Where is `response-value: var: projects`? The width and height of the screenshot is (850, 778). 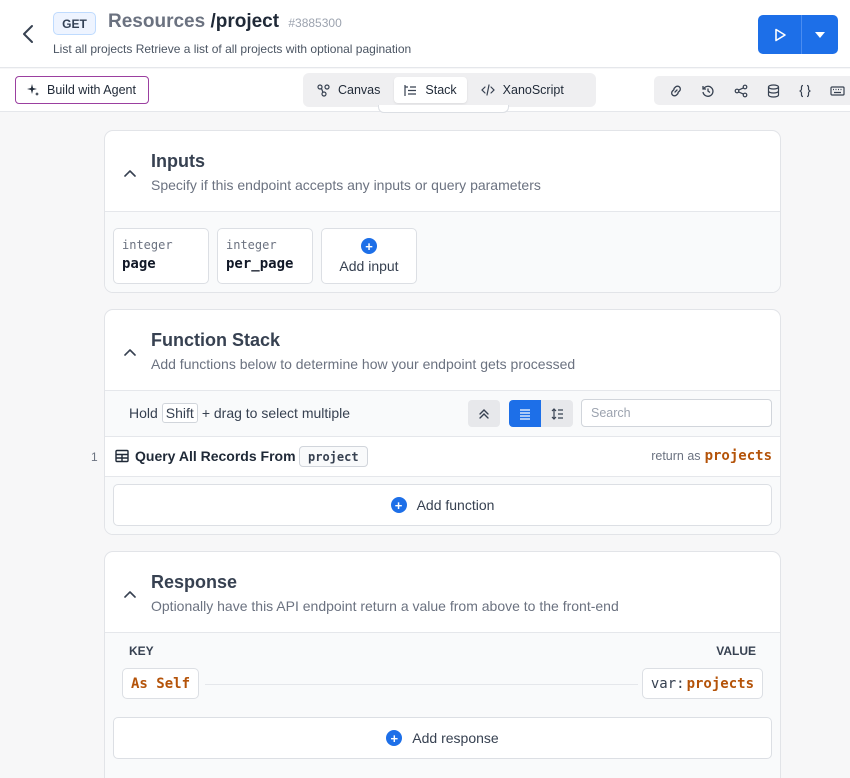
response-value: var: projects is located at coordinates (702, 683).